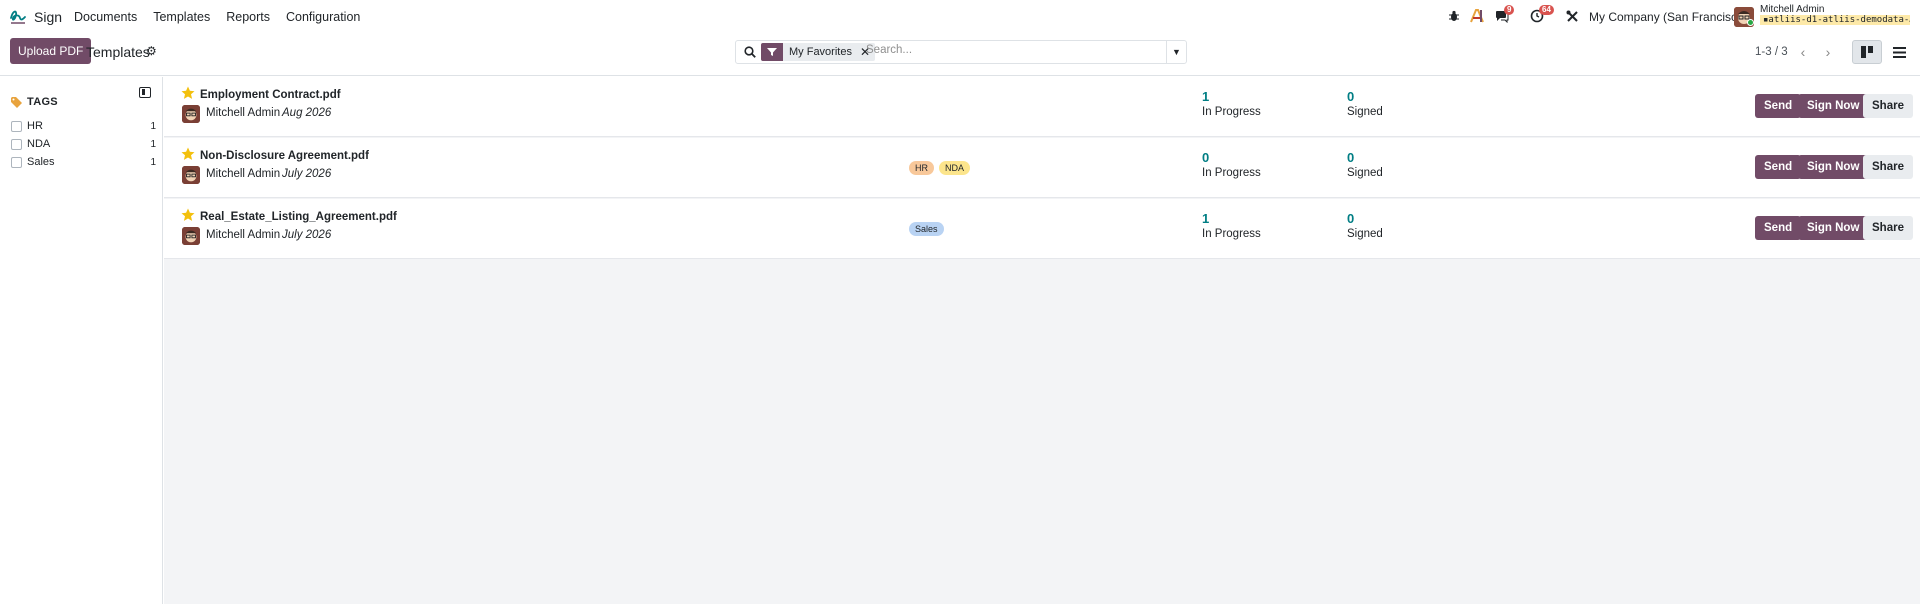 This screenshot has height=604, width=1920. Describe the element at coordinates (42, 102) in the screenshot. I see `tags-heading-label: TAGS` at that location.